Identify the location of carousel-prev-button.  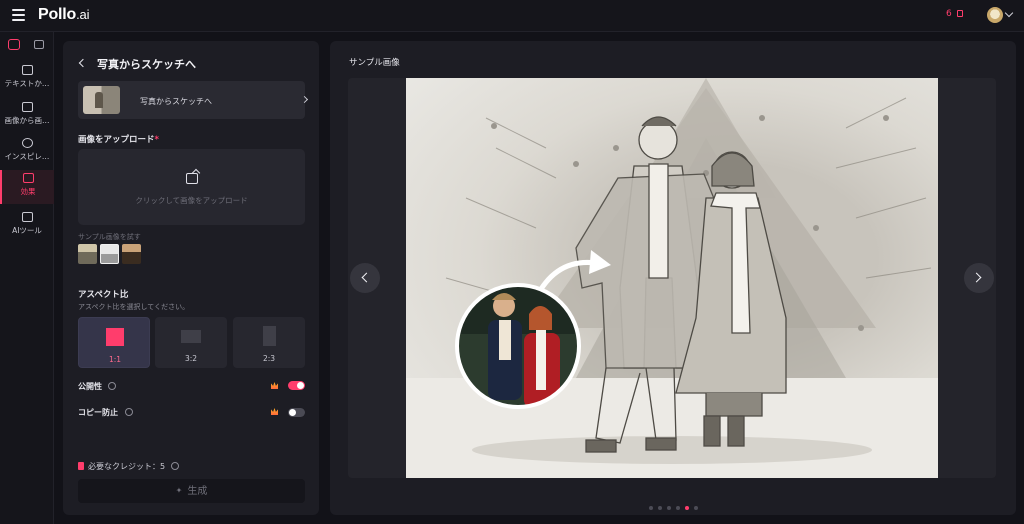
(365, 278).